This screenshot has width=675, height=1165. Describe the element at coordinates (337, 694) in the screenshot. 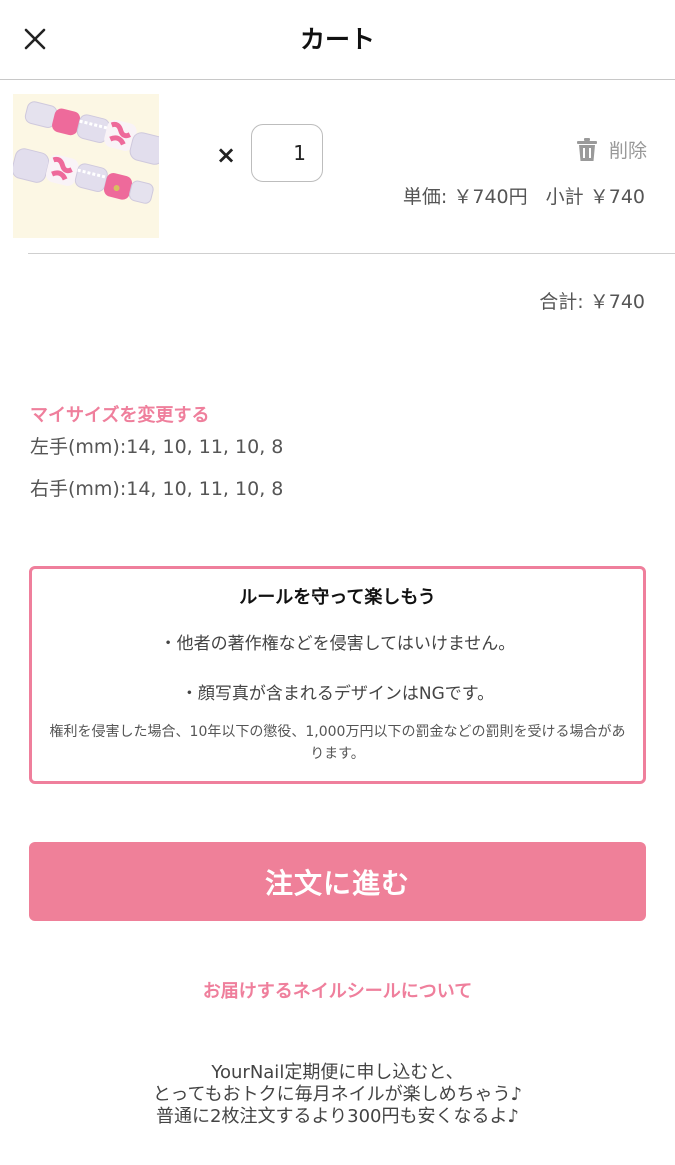

I see `rule-item: ・顔写真が含まれるデザインはNGです。` at that location.